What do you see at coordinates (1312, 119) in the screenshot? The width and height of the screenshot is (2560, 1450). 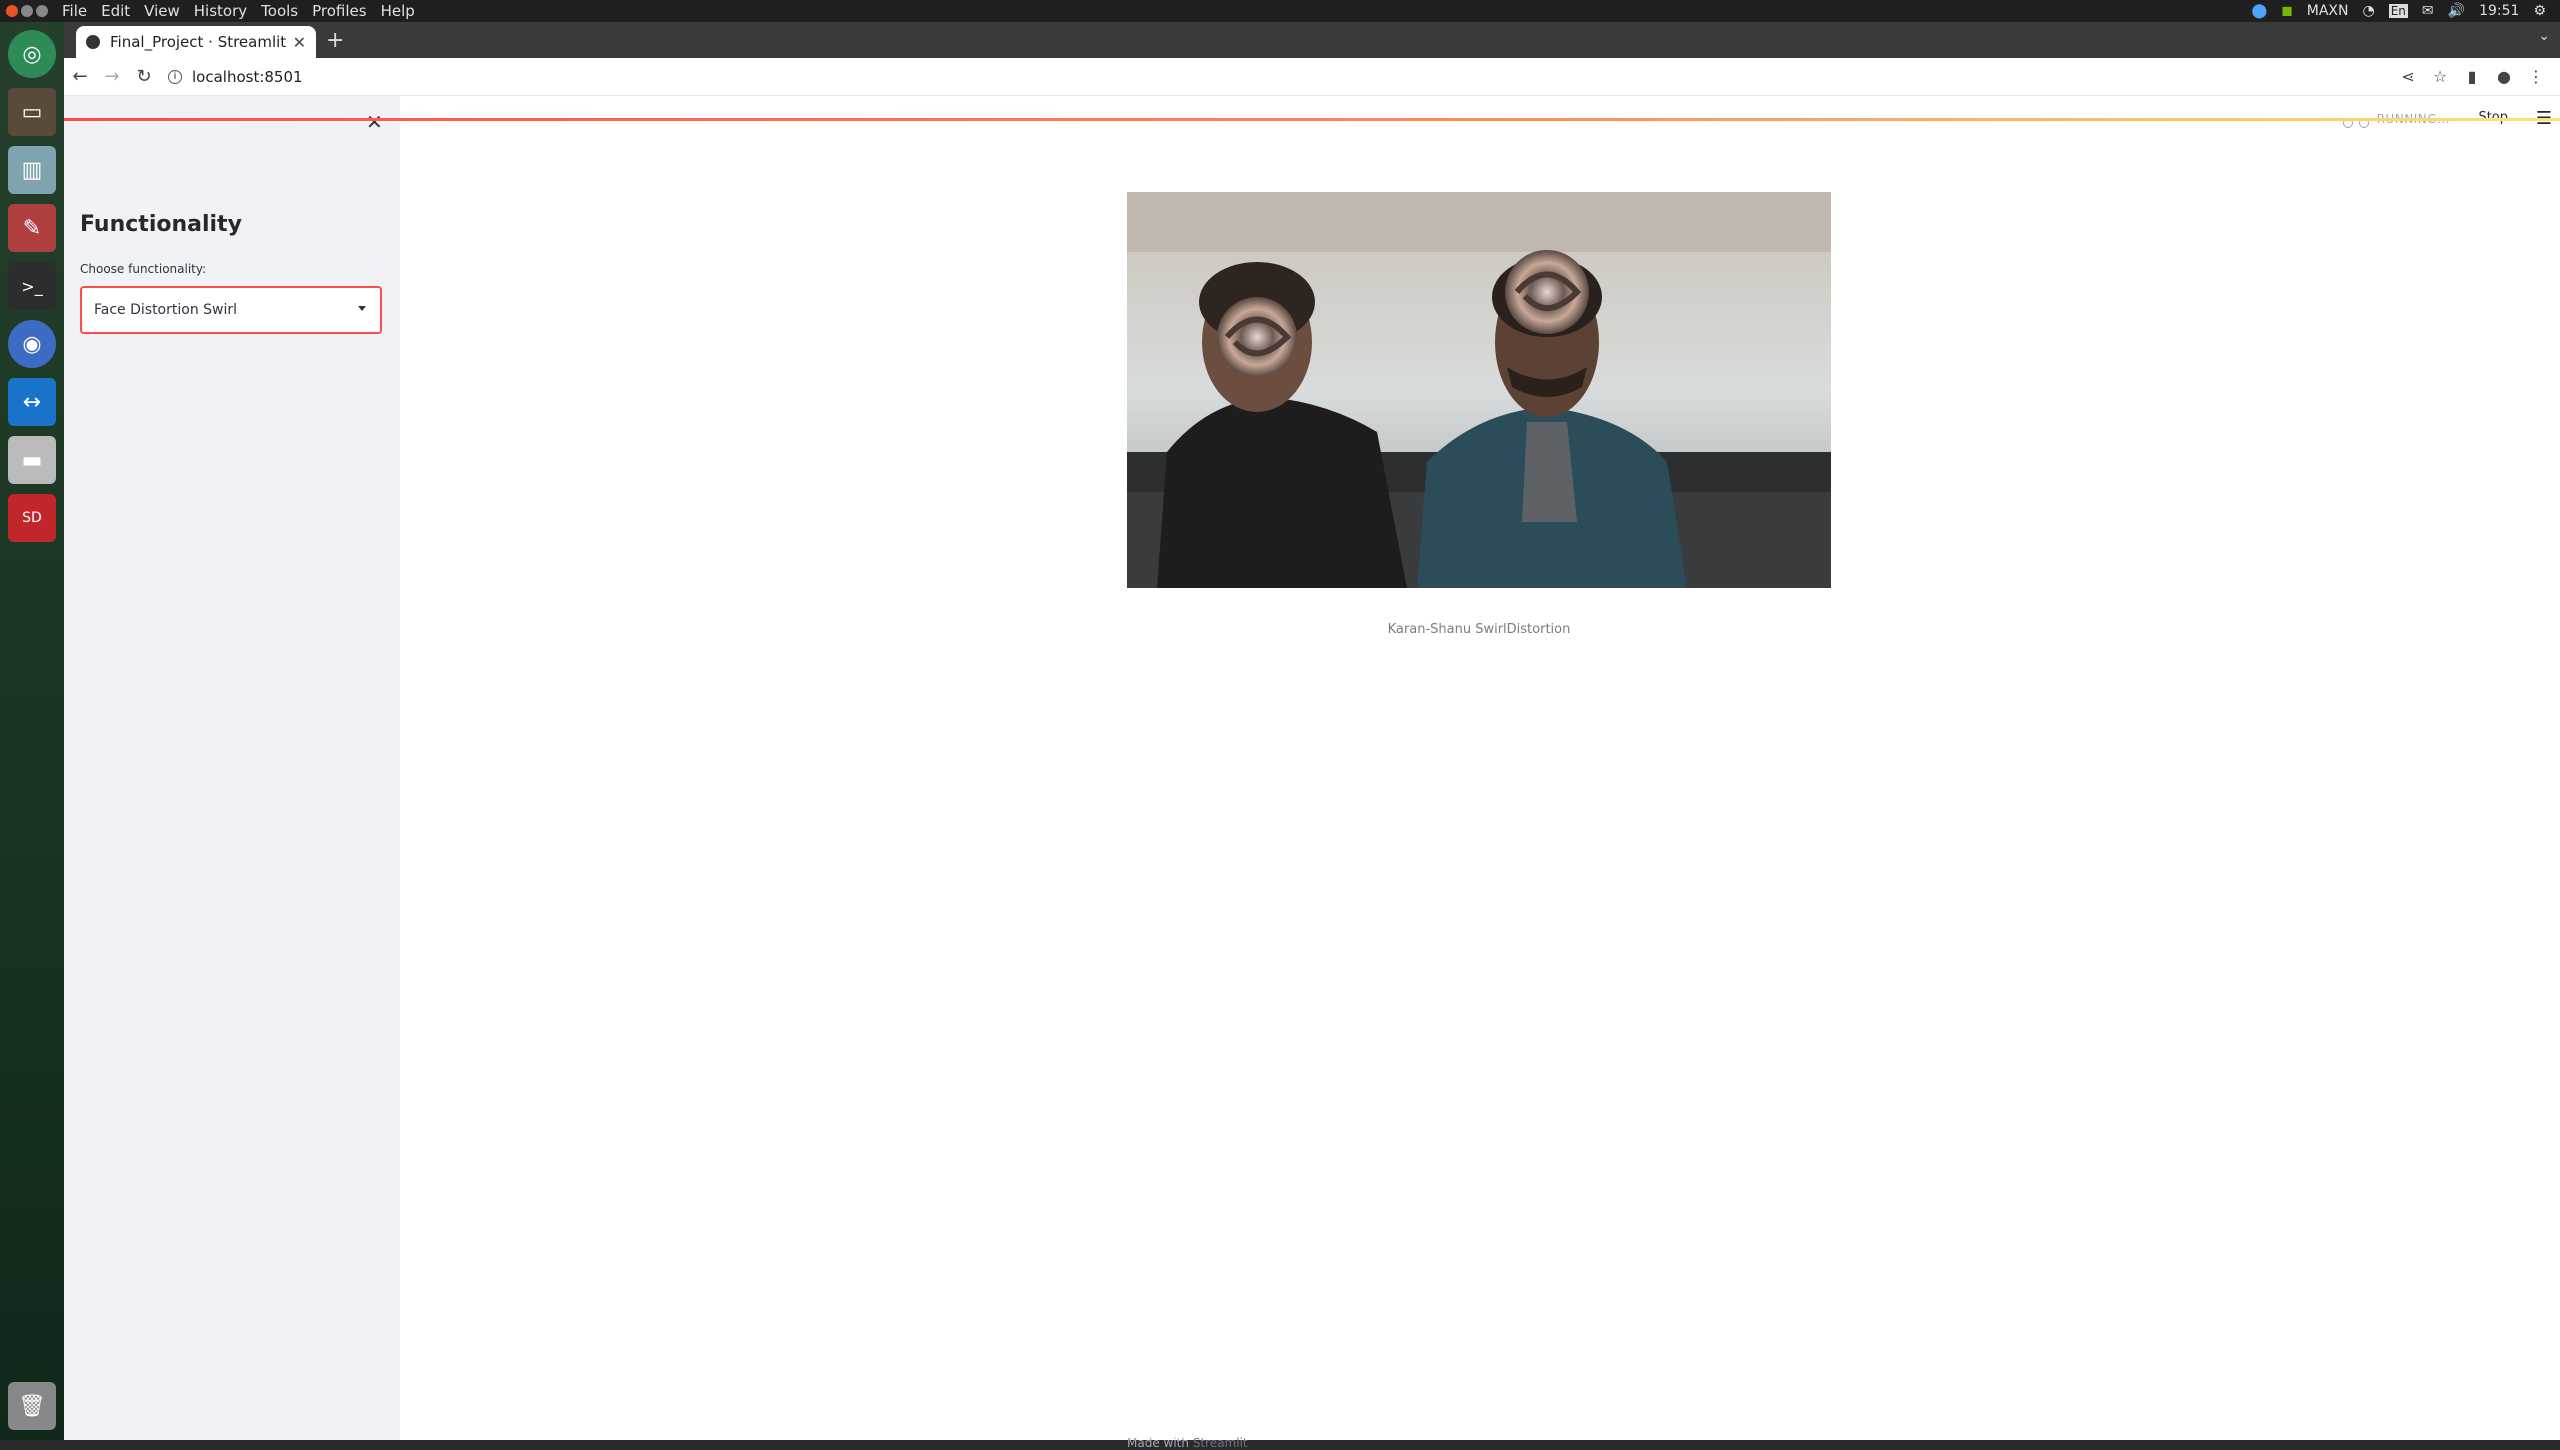 I see `loading-progress-line` at bounding box center [1312, 119].